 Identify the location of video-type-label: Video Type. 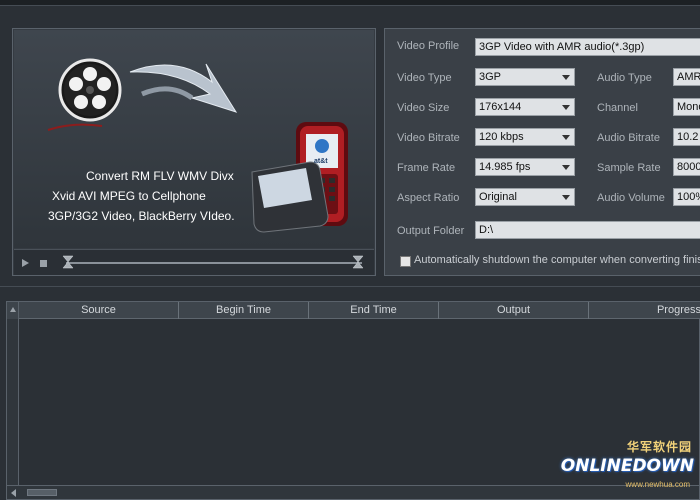
(424, 78).